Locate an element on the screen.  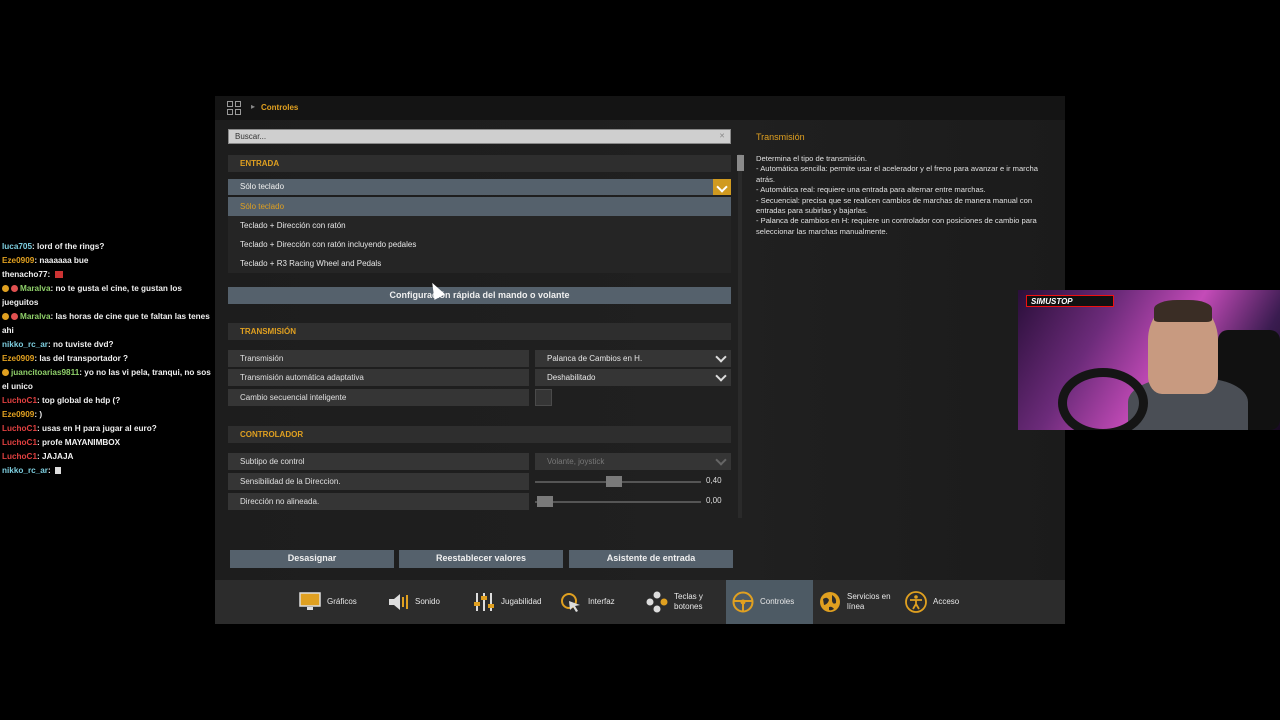
reset-values-button: Reestablecer valores is located at coordinates (481, 559).